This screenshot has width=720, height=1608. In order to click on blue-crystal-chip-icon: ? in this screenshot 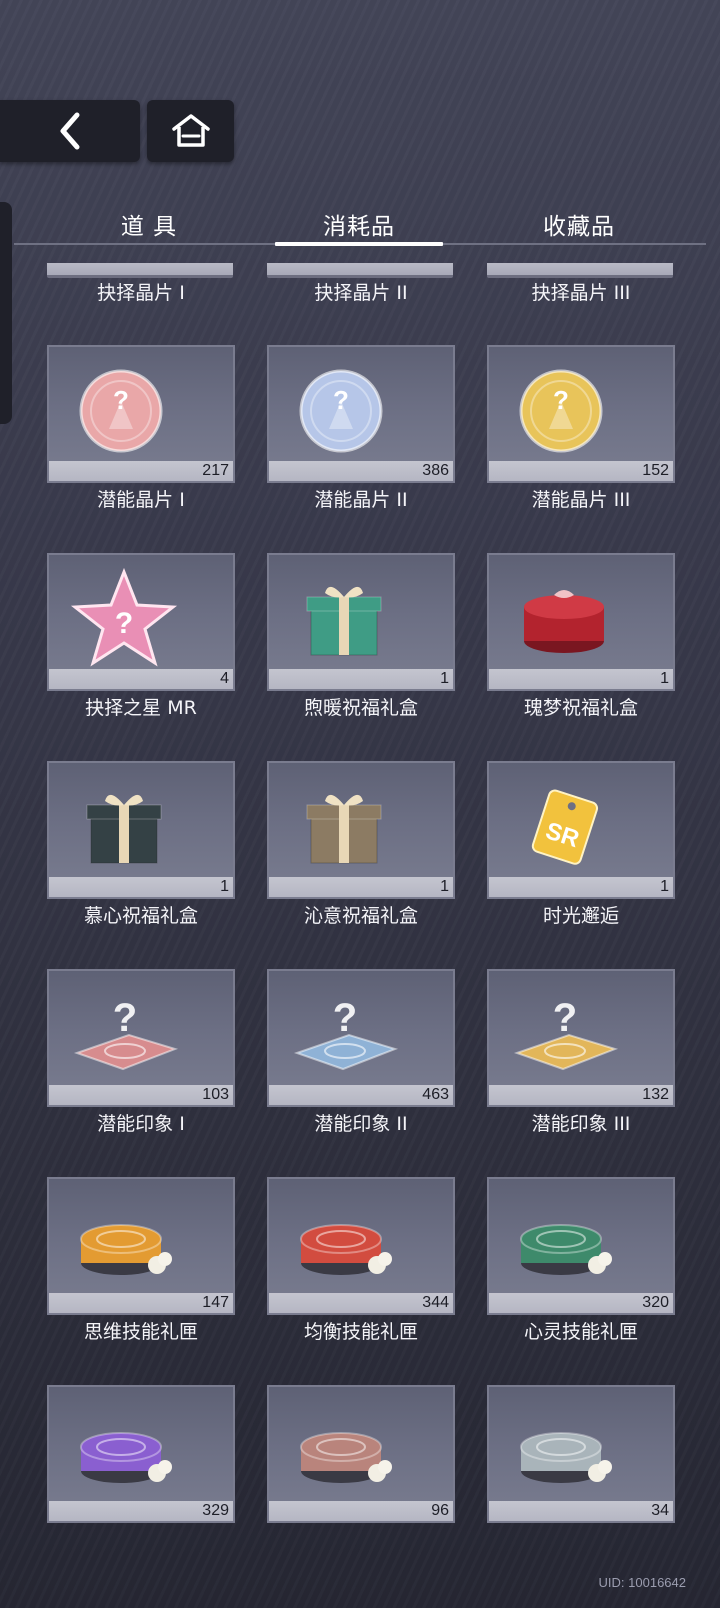, I will do `click(344, 409)`.